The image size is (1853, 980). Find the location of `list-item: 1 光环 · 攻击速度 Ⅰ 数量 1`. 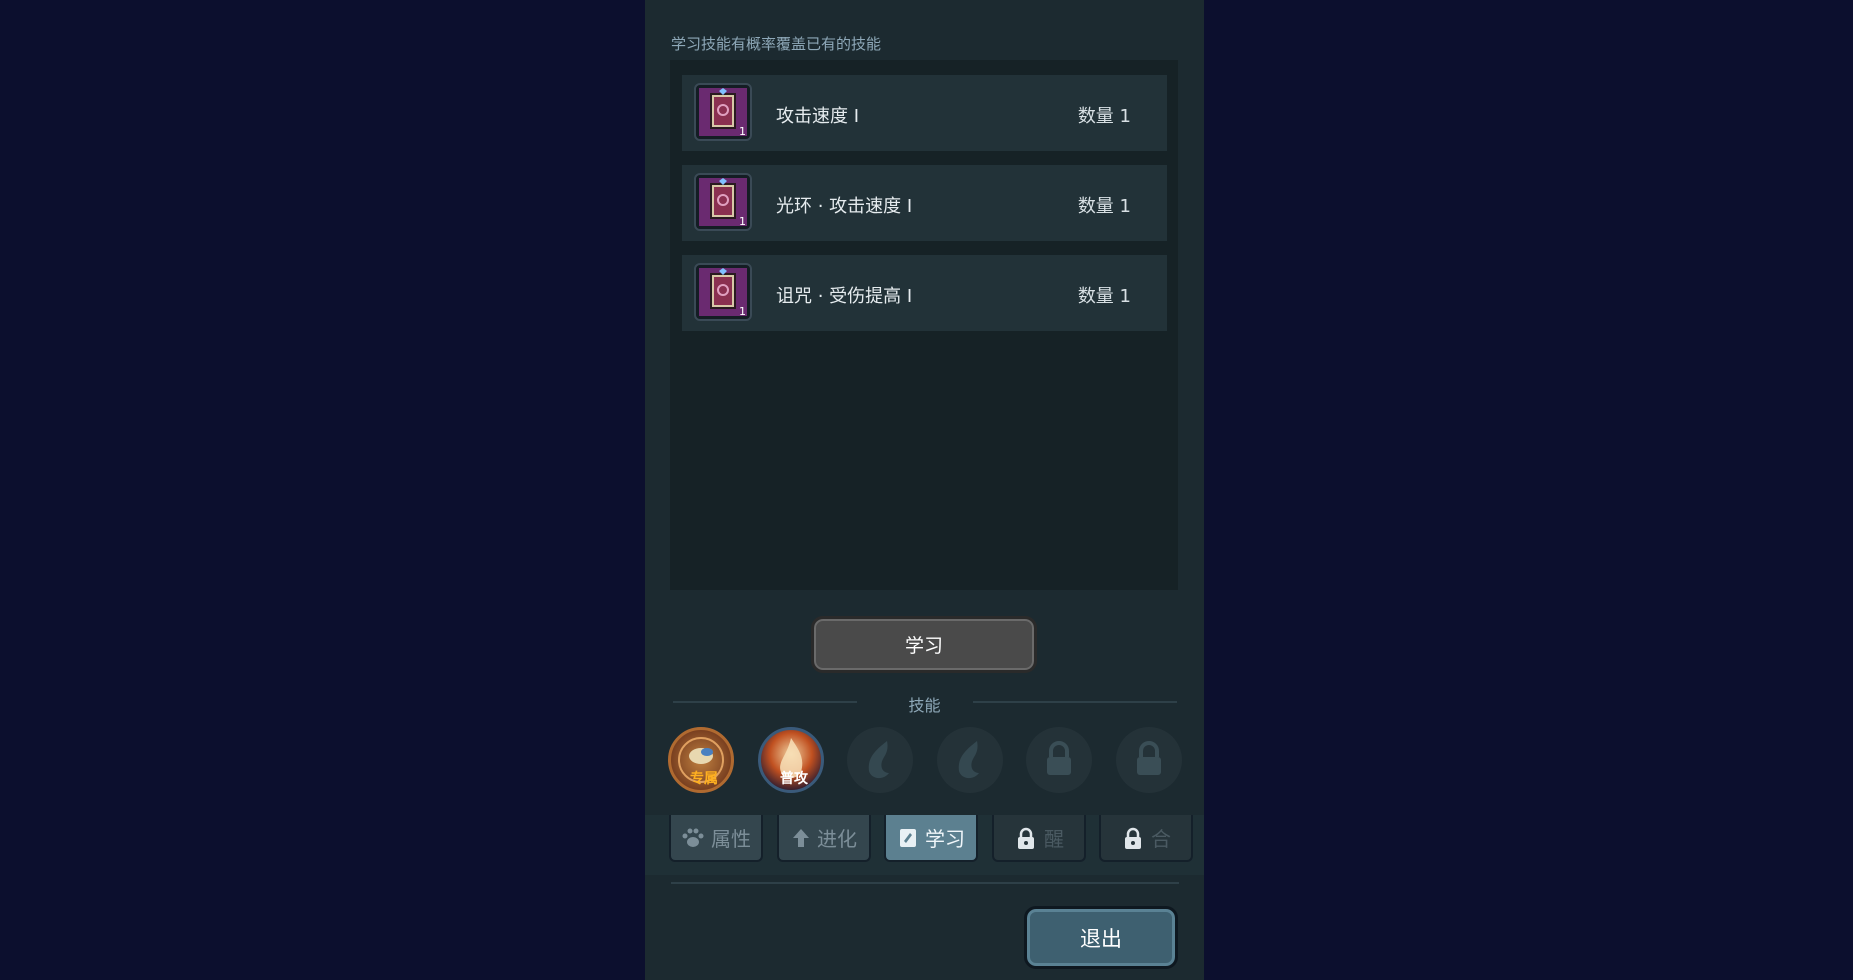

list-item: 1 光环 · 攻击速度 Ⅰ 数量 1 is located at coordinates (924, 203).